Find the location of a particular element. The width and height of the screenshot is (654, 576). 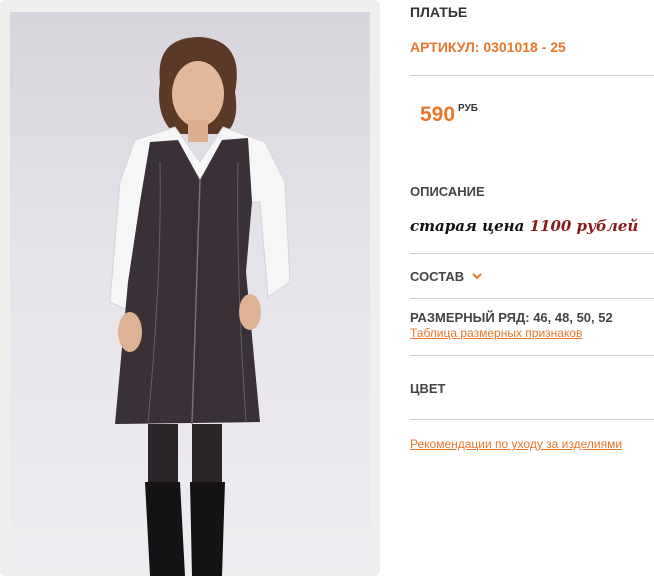

price-value: 590 is located at coordinates (438, 114).